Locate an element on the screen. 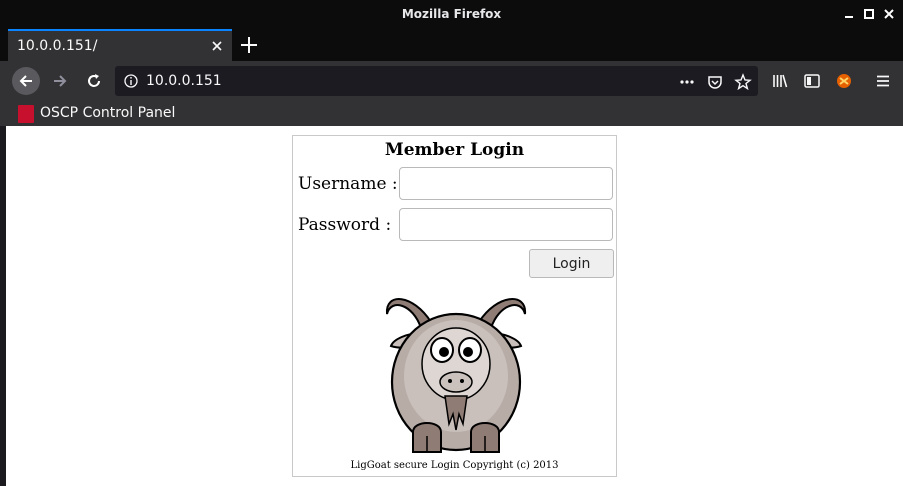 The height and width of the screenshot is (486, 903). star-icon is located at coordinates (743, 82).